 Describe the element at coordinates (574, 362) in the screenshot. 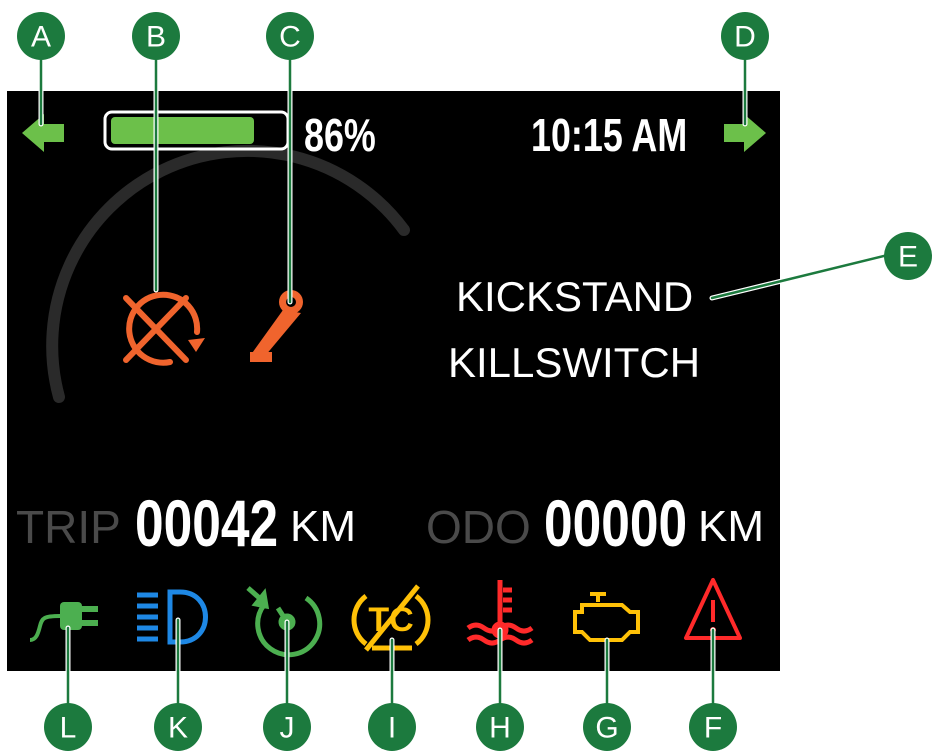

I see `warning-killswitch: KILLSWITCH` at that location.